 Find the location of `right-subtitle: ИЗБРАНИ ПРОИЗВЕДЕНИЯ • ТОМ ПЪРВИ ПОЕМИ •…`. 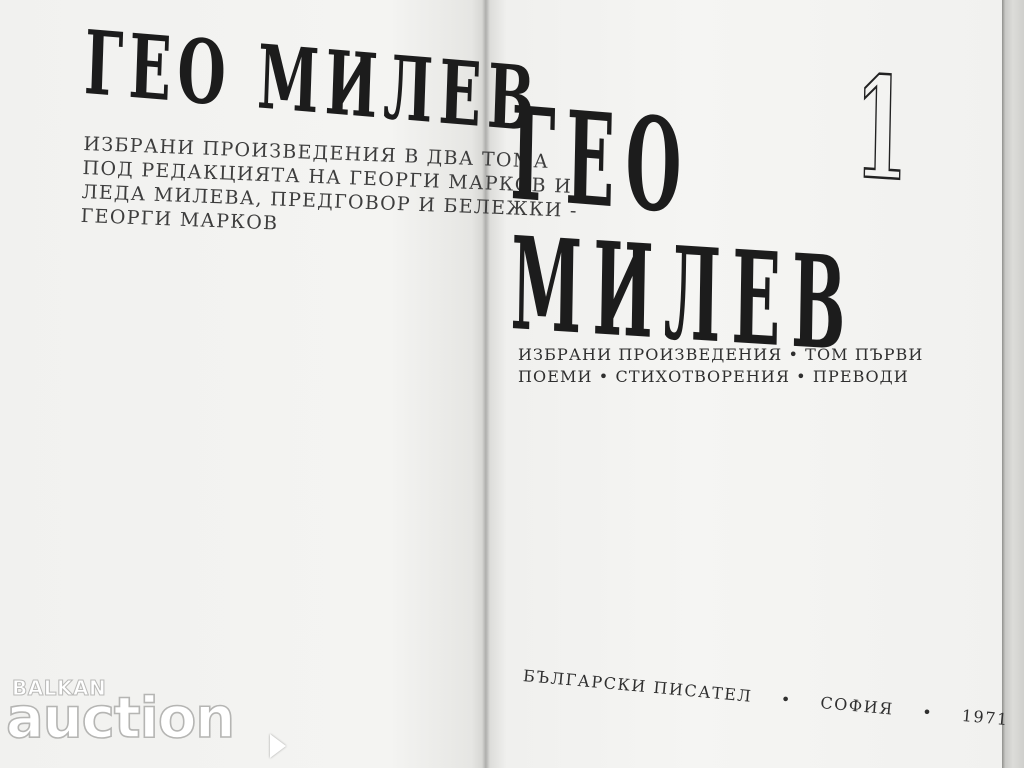

right-subtitle: ИЗБРАНИ ПРОИЗВЕДЕНИЯ • ТОМ ПЪРВИ ПОЕМИ •… is located at coordinates (720, 366).